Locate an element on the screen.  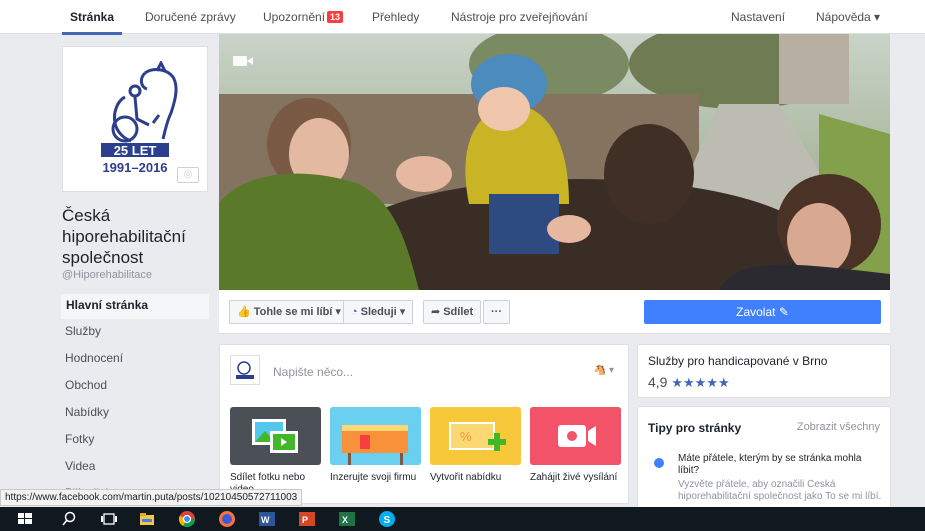
star-rating-icon: ★★★★★ is located at coordinates (700, 382).